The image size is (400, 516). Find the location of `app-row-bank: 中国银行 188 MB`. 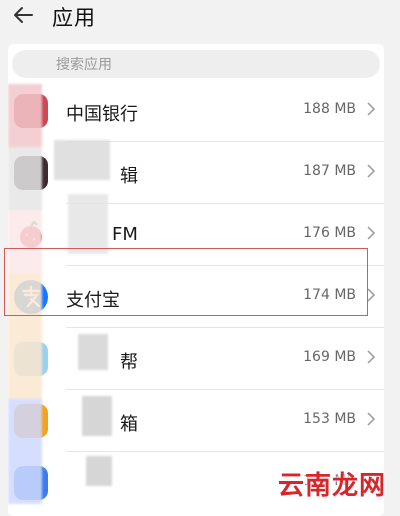

app-row-bank: 中国银行 188 MB is located at coordinates (196, 111).